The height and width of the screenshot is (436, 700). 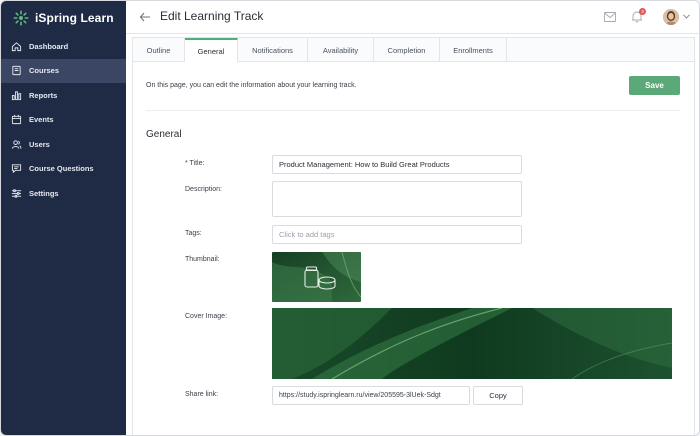 What do you see at coordinates (202, 394) in the screenshot?
I see `share-link-label: Share link:` at bounding box center [202, 394].